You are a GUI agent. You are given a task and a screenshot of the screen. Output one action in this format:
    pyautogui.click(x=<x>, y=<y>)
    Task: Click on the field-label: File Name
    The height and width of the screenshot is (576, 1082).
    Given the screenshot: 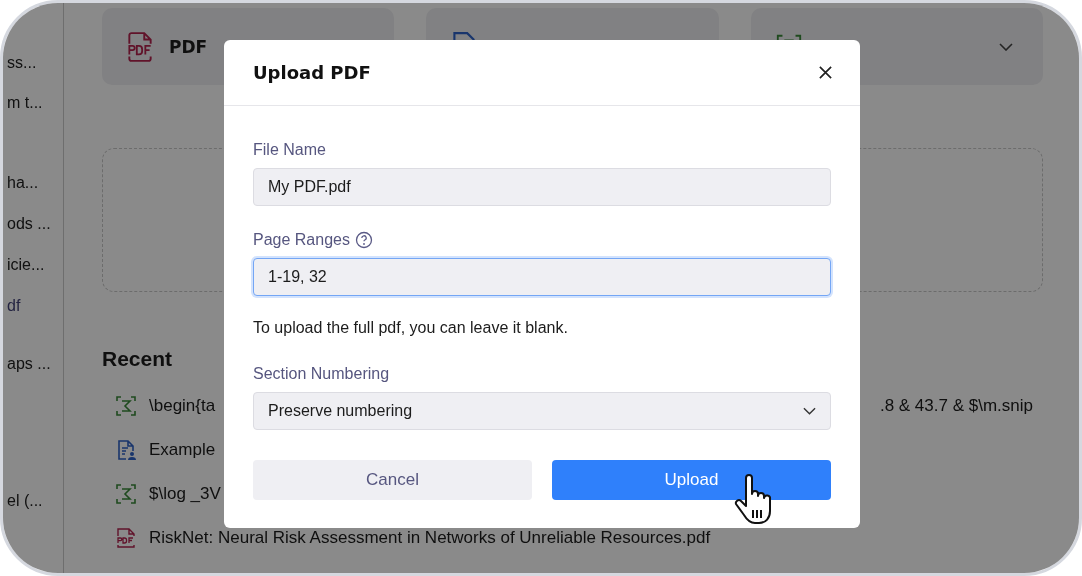 What is the action you would take?
    pyautogui.click(x=289, y=150)
    